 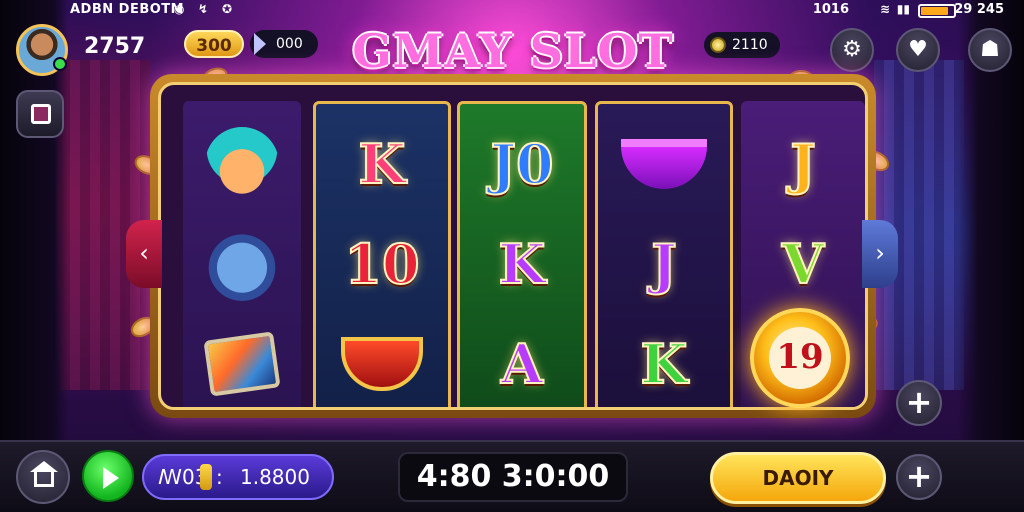 What do you see at coordinates (238, 477) in the screenshot?
I see `bet-amount: ꟿ03 : 1.8800` at bounding box center [238, 477].